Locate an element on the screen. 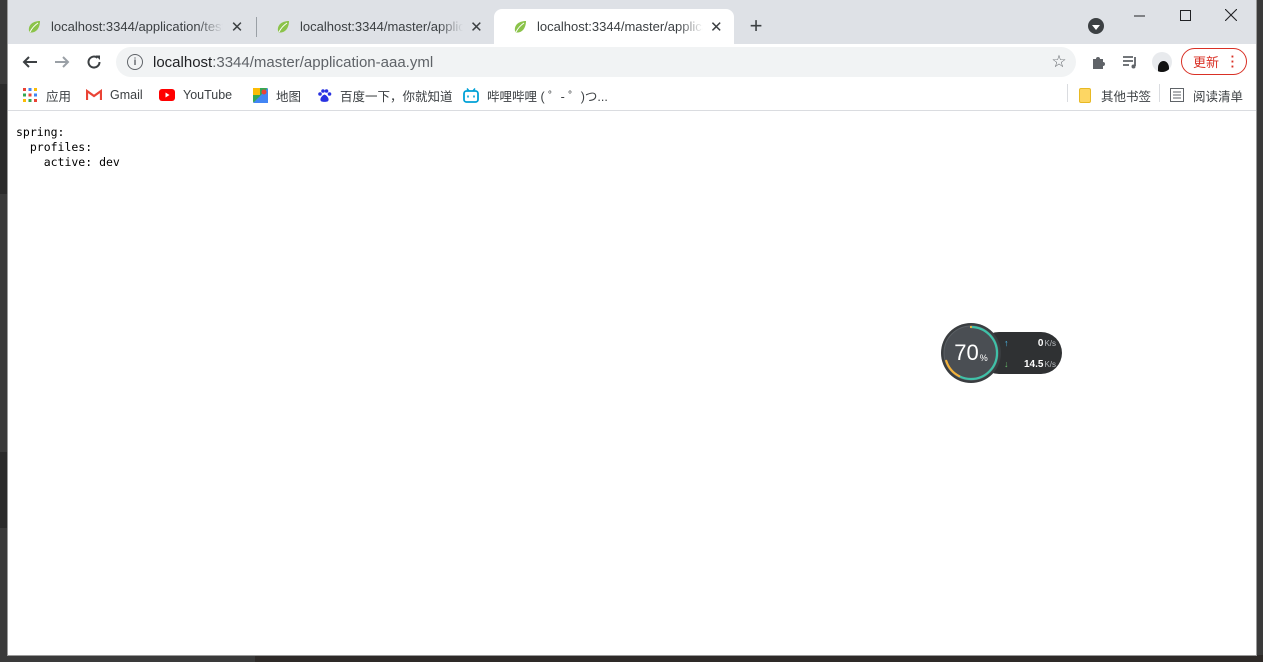  forward-button is located at coordinates (62, 62).